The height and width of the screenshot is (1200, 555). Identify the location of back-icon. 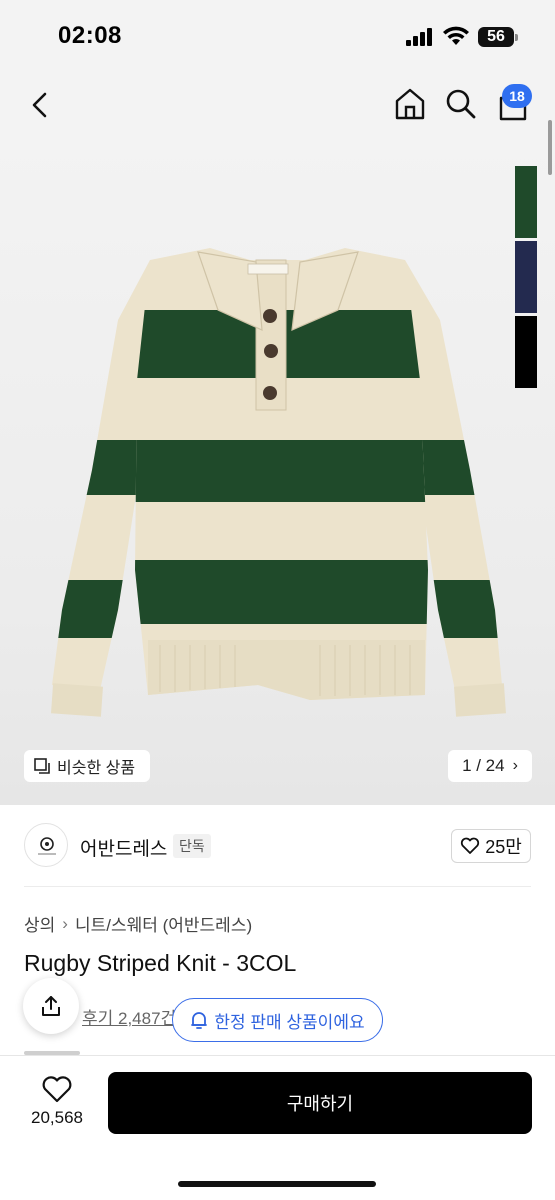
(41, 105).